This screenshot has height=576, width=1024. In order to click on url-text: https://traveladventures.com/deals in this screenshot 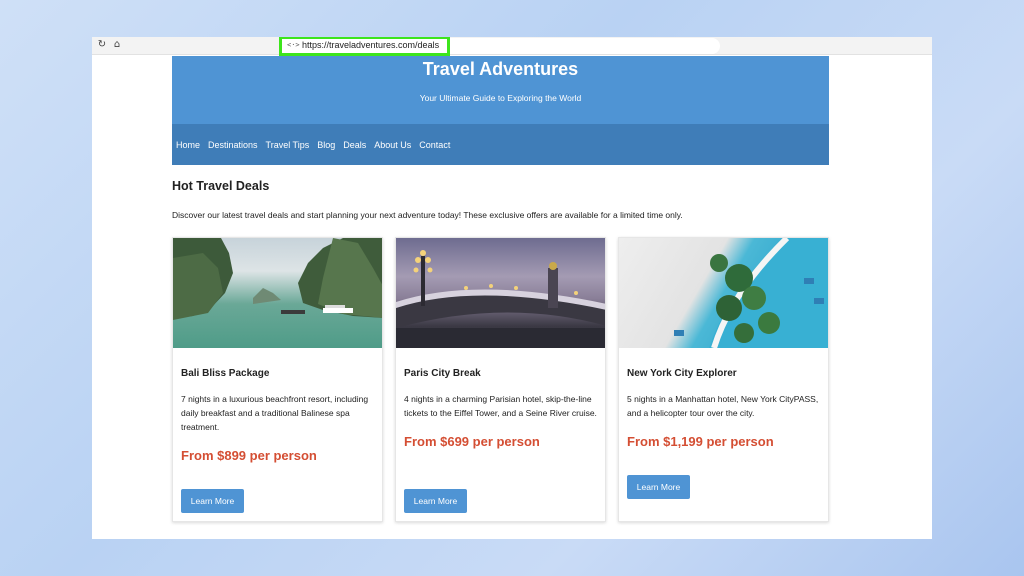, I will do `click(370, 45)`.